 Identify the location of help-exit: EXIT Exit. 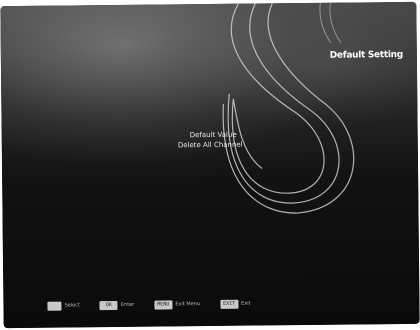
(235, 304).